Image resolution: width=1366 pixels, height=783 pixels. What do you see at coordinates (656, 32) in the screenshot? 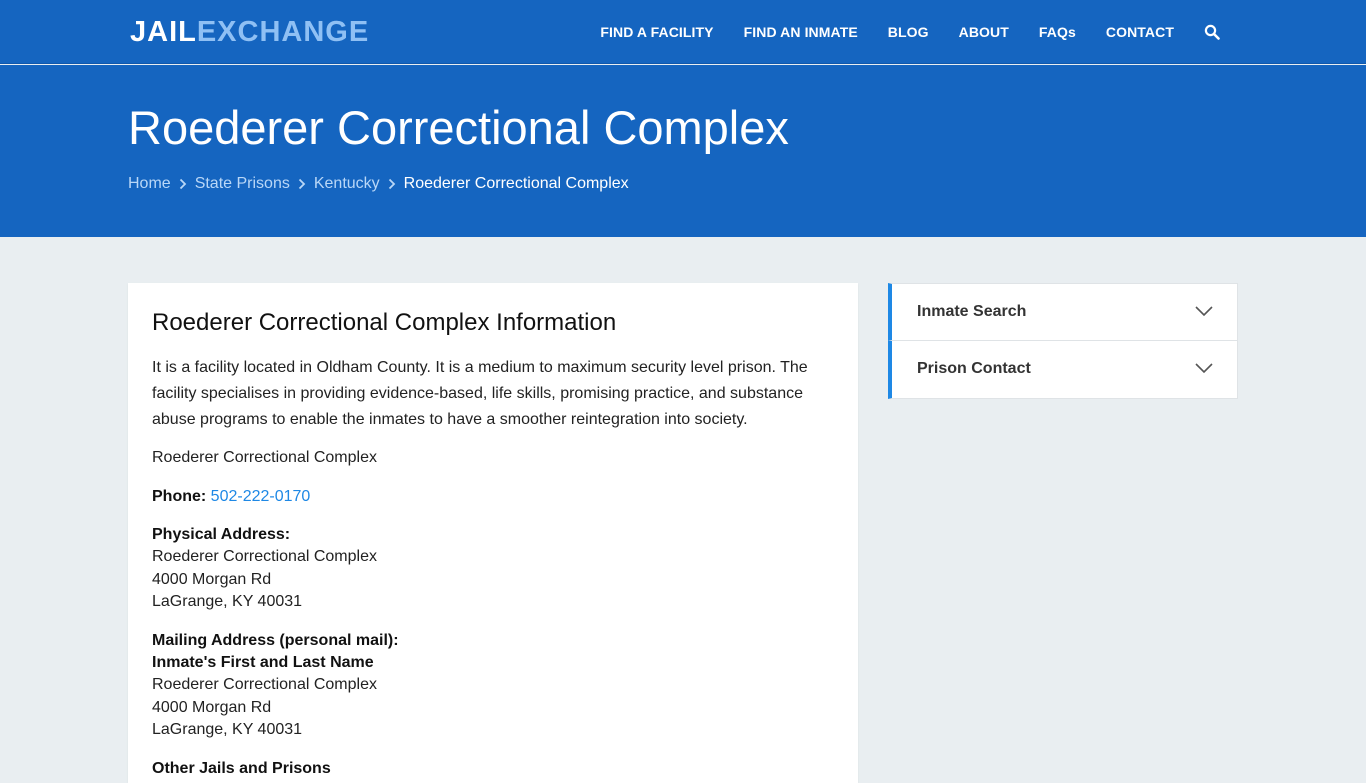
I see `nav-find-facility: FIND A FACILITY` at bounding box center [656, 32].